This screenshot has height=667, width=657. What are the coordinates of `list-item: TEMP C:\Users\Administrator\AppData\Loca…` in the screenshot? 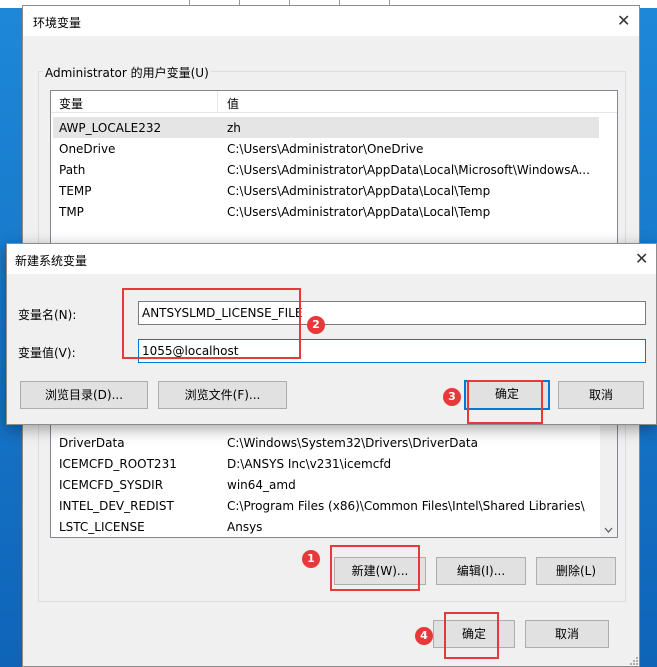 It's located at (326, 190).